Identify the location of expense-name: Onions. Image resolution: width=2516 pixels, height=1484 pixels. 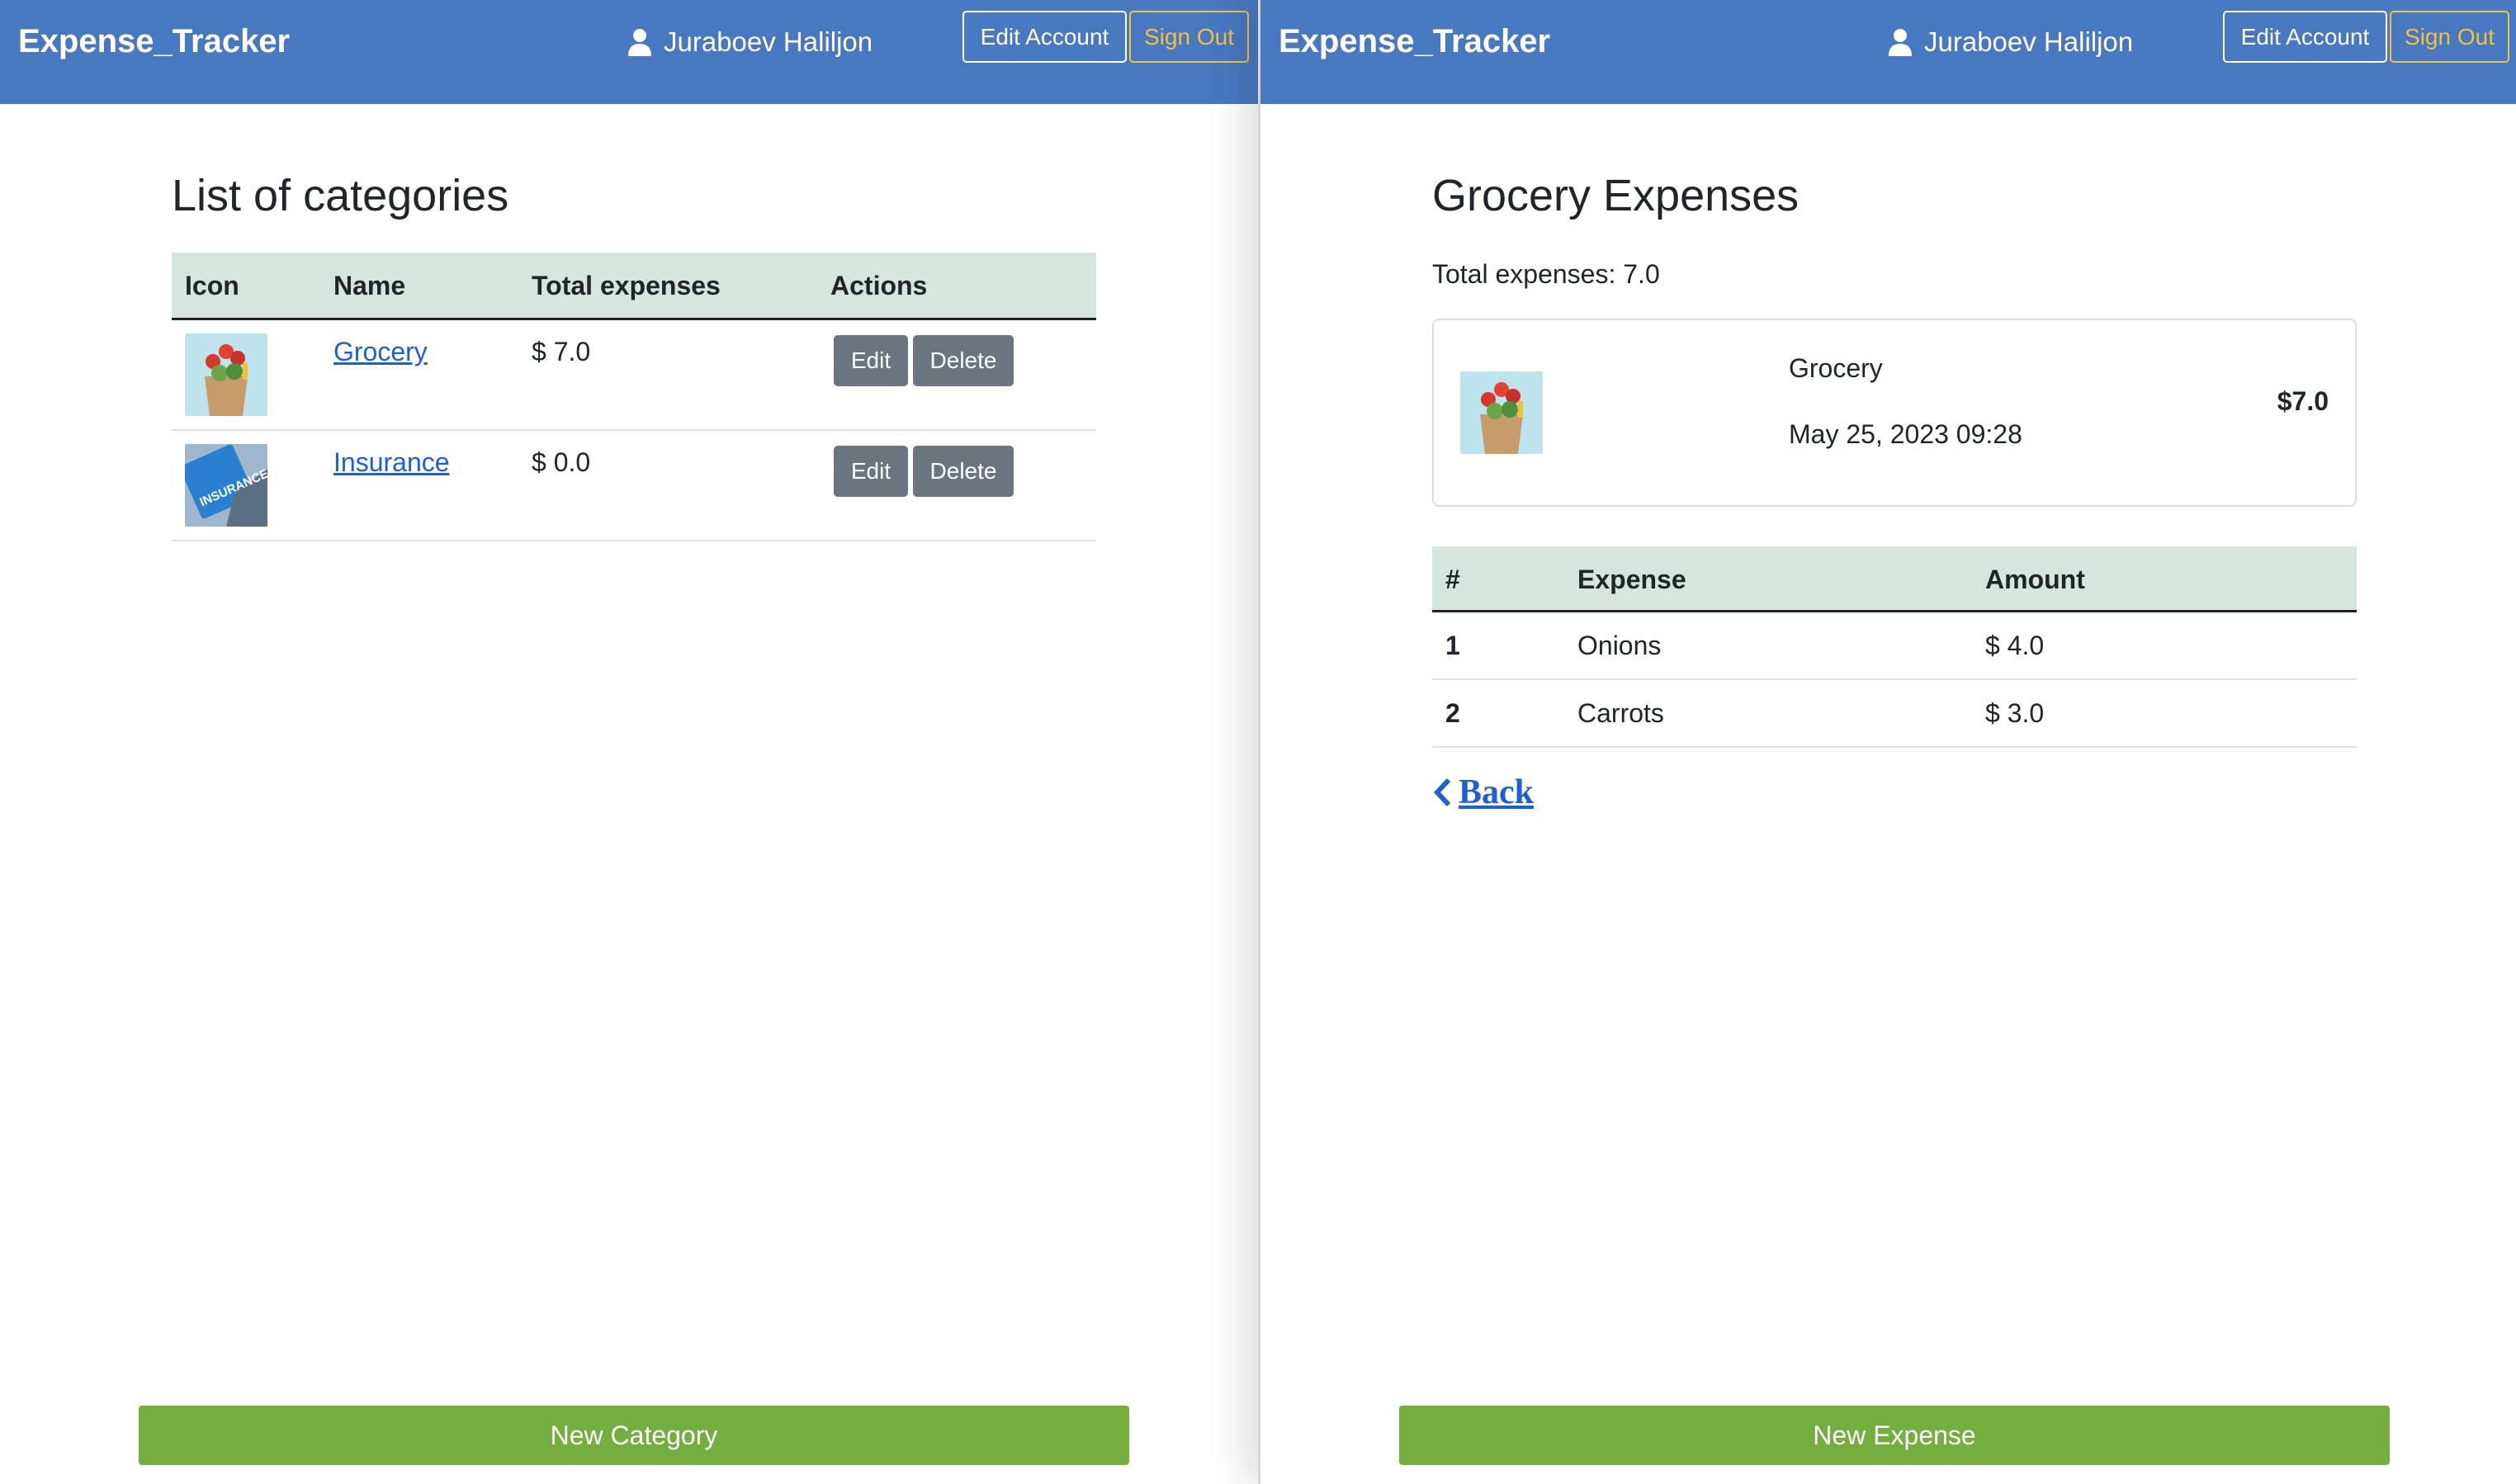
(1619, 645).